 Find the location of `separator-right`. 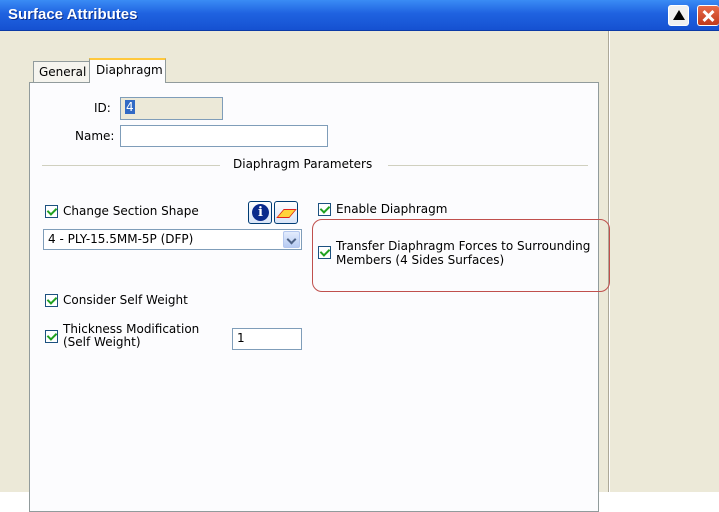

separator-right is located at coordinates (488, 165).